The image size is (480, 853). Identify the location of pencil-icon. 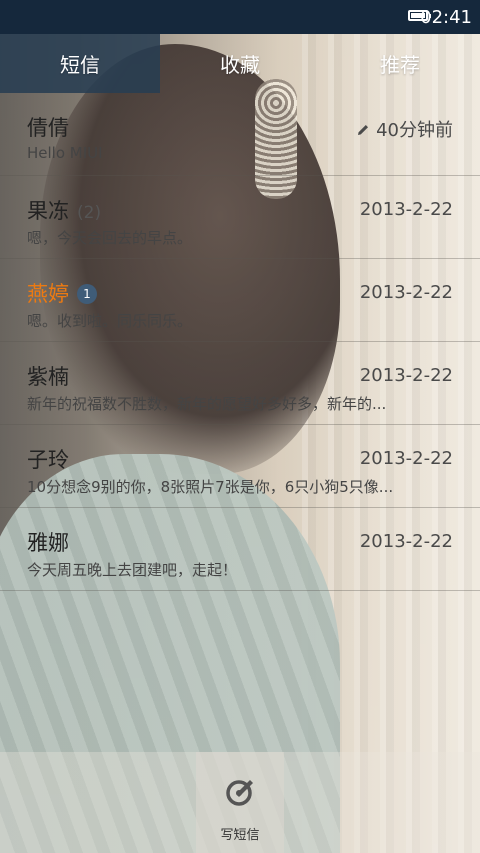
(363, 130).